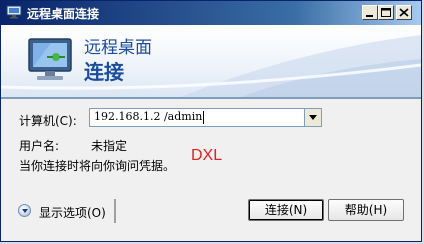 The height and width of the screenshot is (244, 424). What do you see at coordinates (24, 210) in the screenshot?
I see `chevron-down-icon` at bounding box center [24, 210].